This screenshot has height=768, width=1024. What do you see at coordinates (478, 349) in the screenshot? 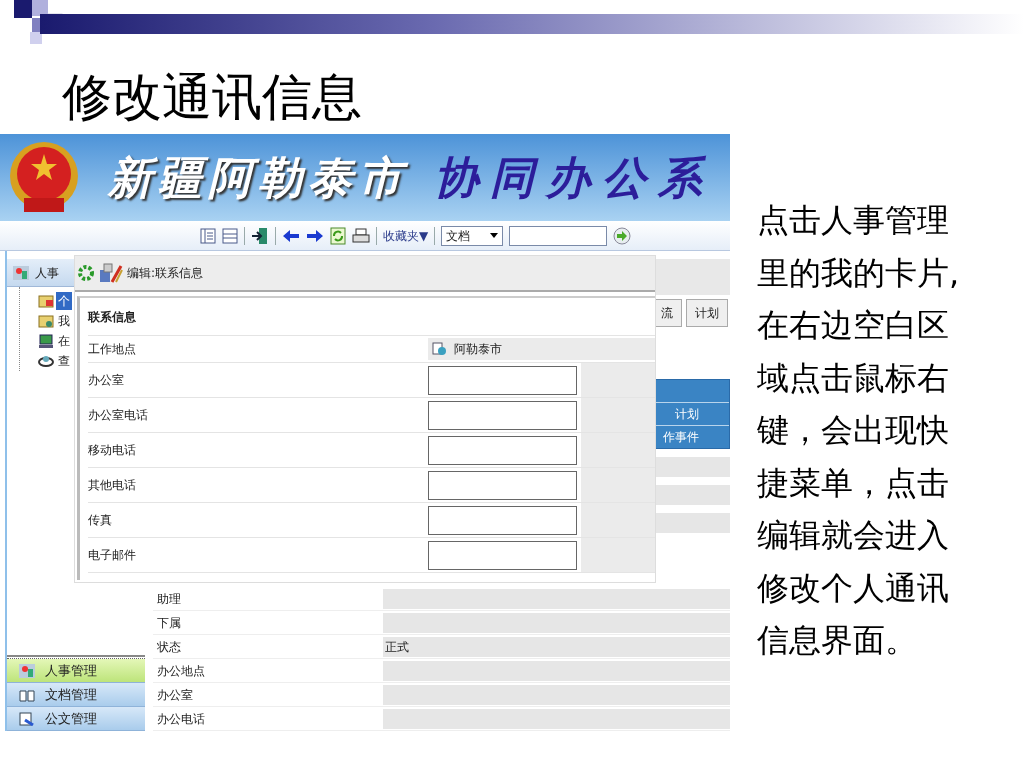
I see `field-value: 阿勒泰市` at bounding box center [478, 349].